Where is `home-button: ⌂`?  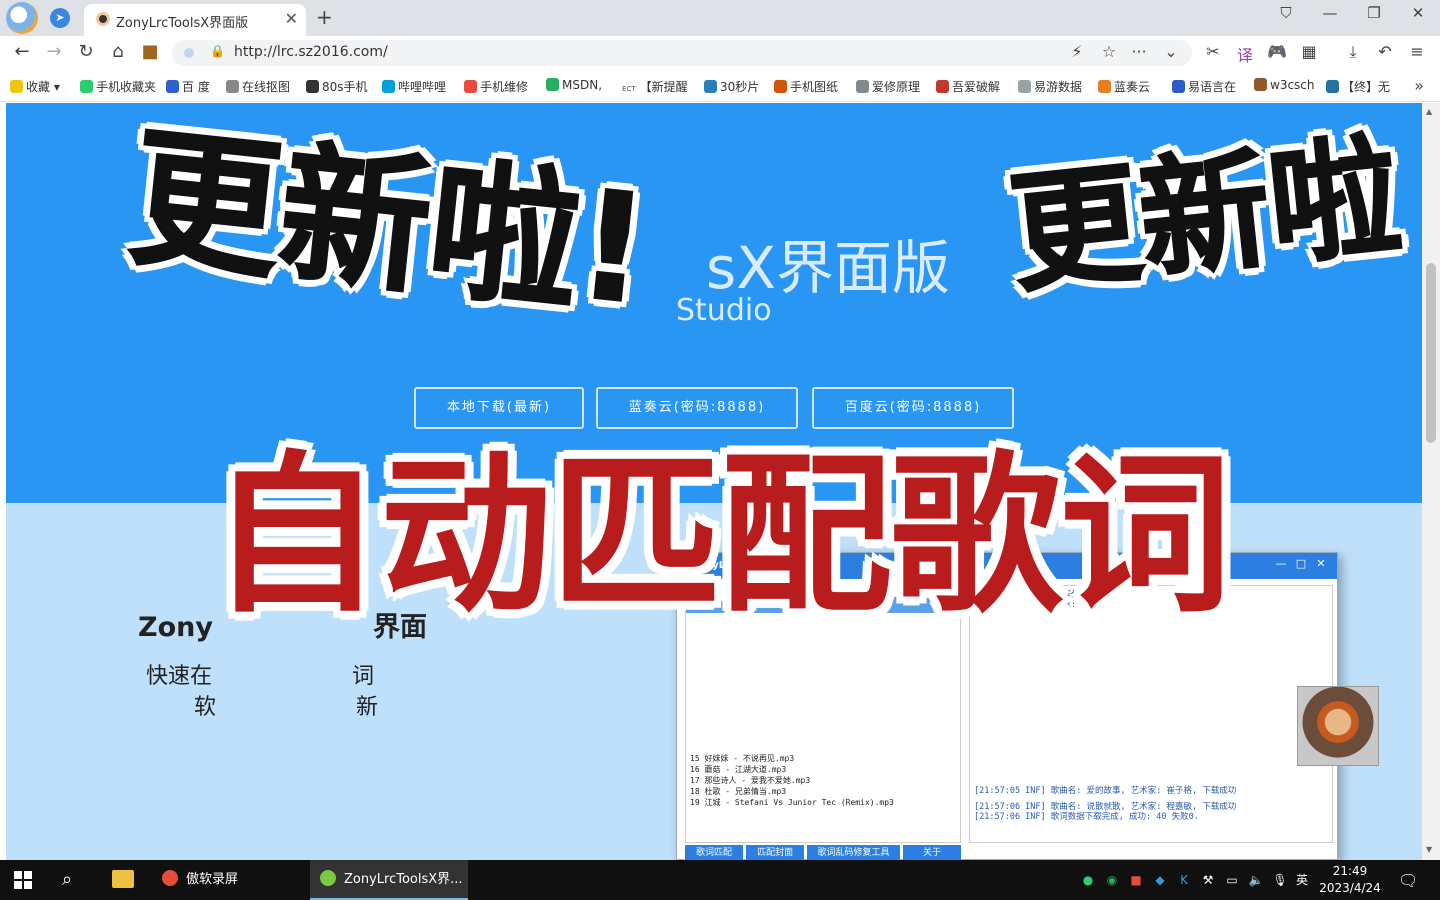 home-button: ⌂ is located at coordinates (118, 51).